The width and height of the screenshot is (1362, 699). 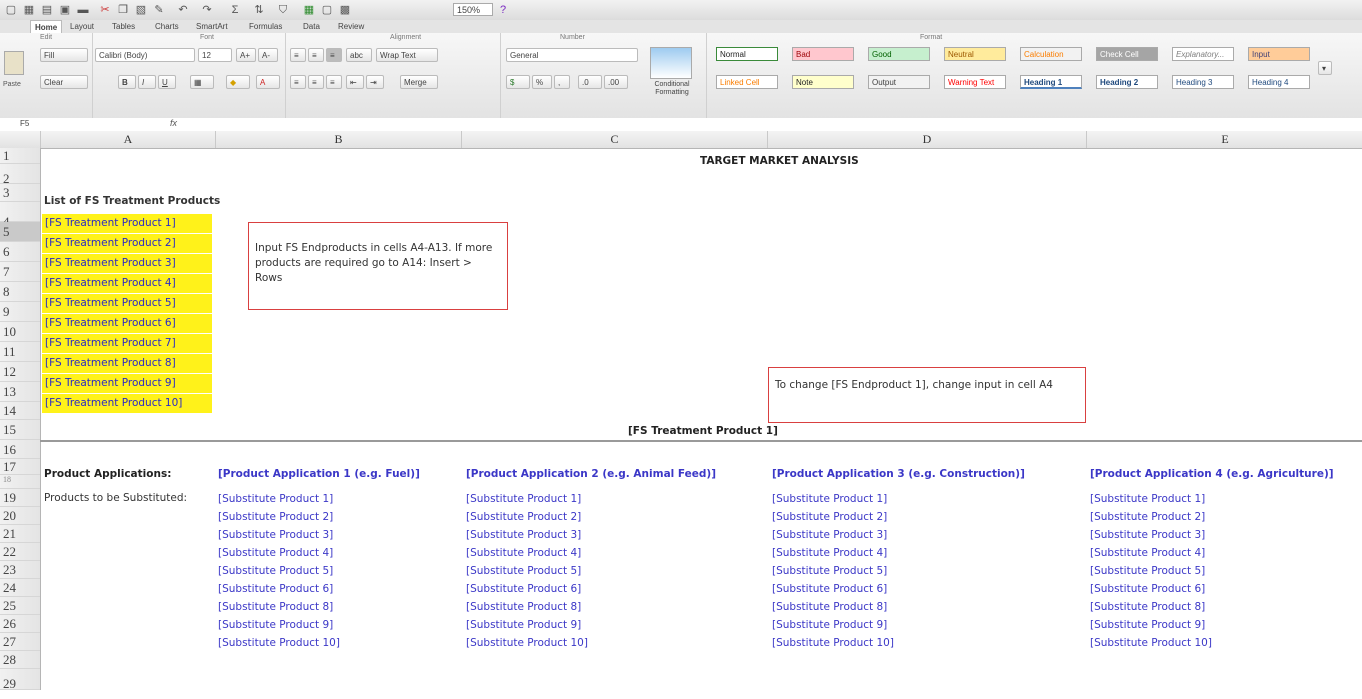 What do you see at coordinates (1147, 535) in the screenshot?
I see `substitute-cell: [Substitute Product 3]` at bounding box center [1147, 535].